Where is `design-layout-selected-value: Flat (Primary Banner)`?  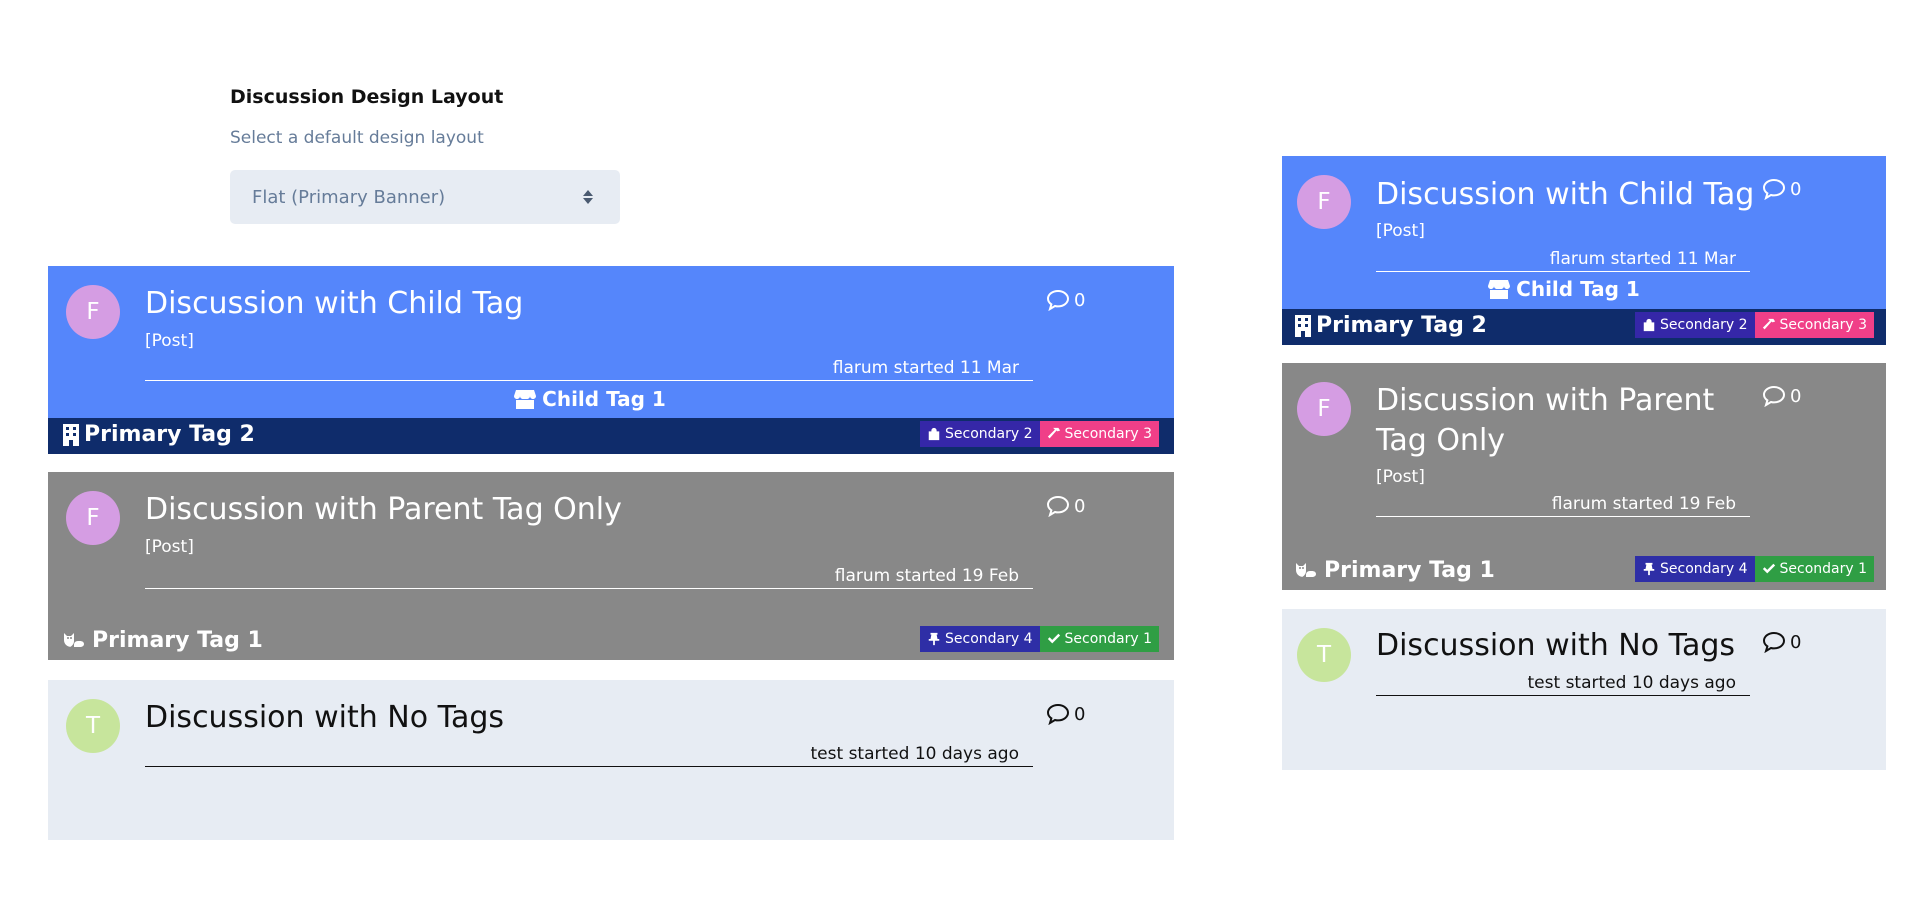 design-layout-selected-value: Flat (Primary Banner) is located at coordinates (349, 197).